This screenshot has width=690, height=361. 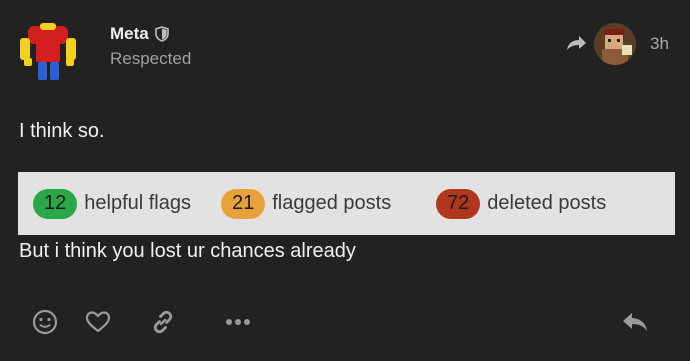 What do you see at coordinates (659, 44) in the screenshot?
I see `post-timestamp: 3h` at bounding box center [659, 44].